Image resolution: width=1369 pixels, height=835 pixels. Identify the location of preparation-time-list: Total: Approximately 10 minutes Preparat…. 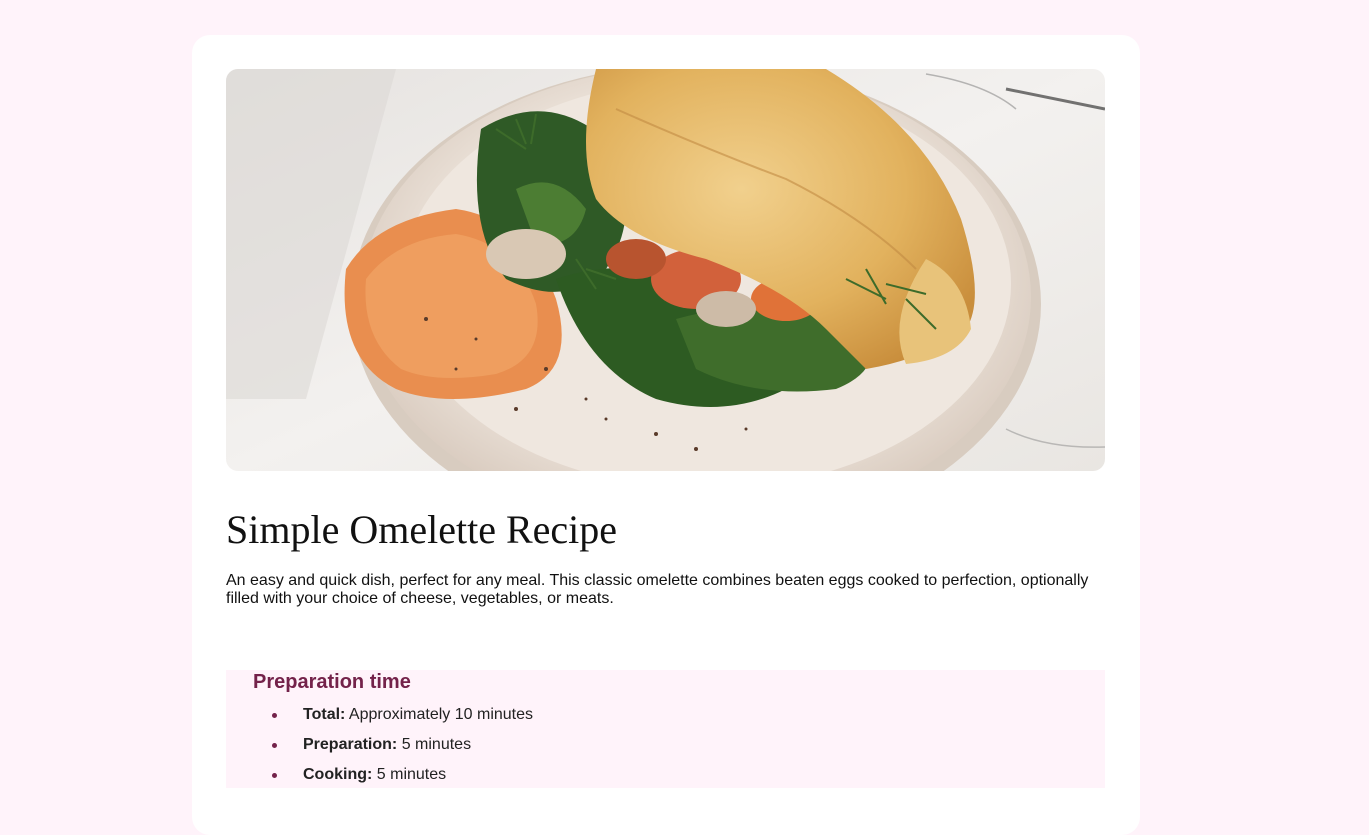
(379, 745).